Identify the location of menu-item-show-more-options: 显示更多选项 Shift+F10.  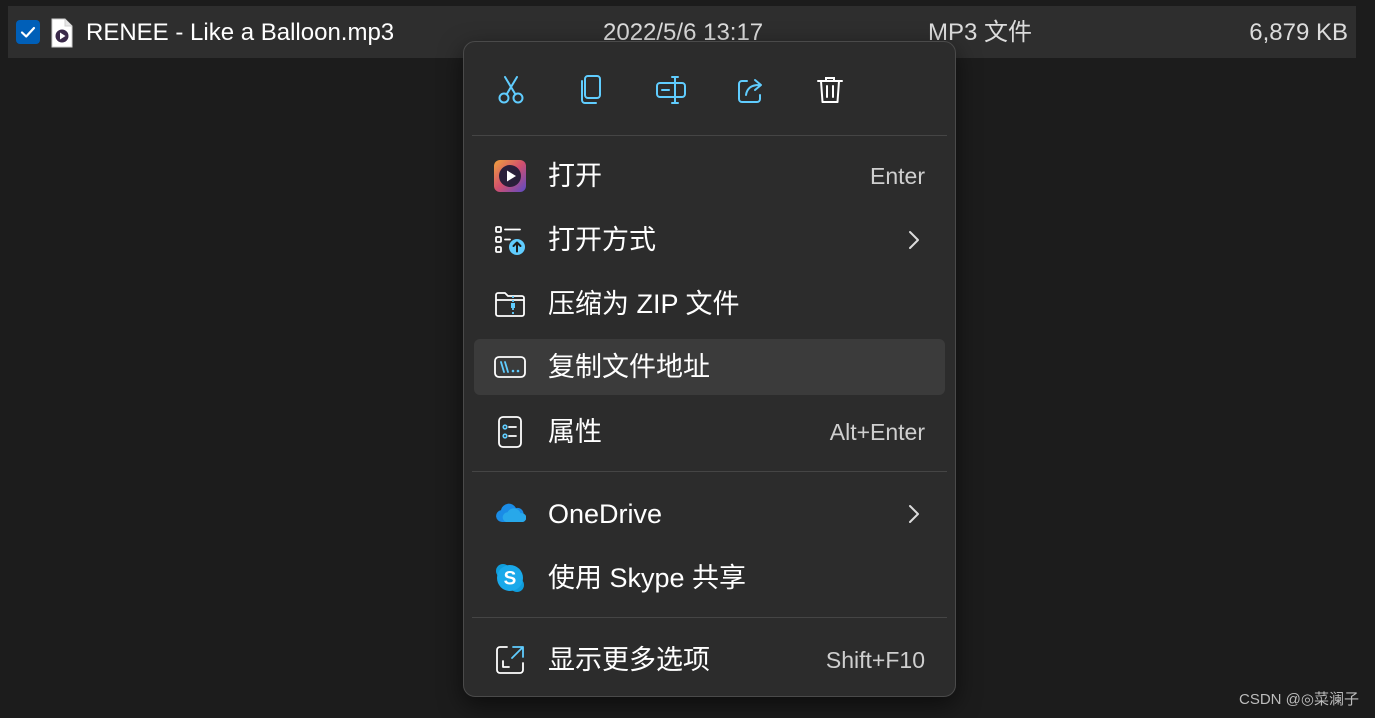
(709, 660).